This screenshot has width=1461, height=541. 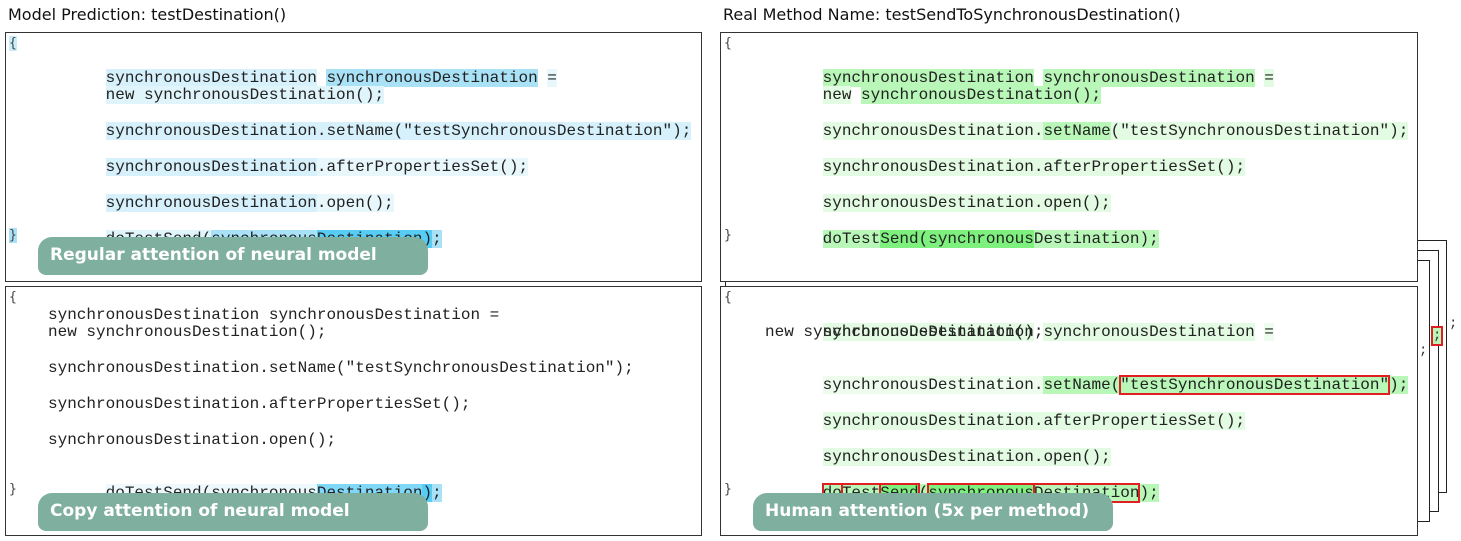 I want to click on code-token: ("testSynchronousDestination");, so click(x=1259, y=131).